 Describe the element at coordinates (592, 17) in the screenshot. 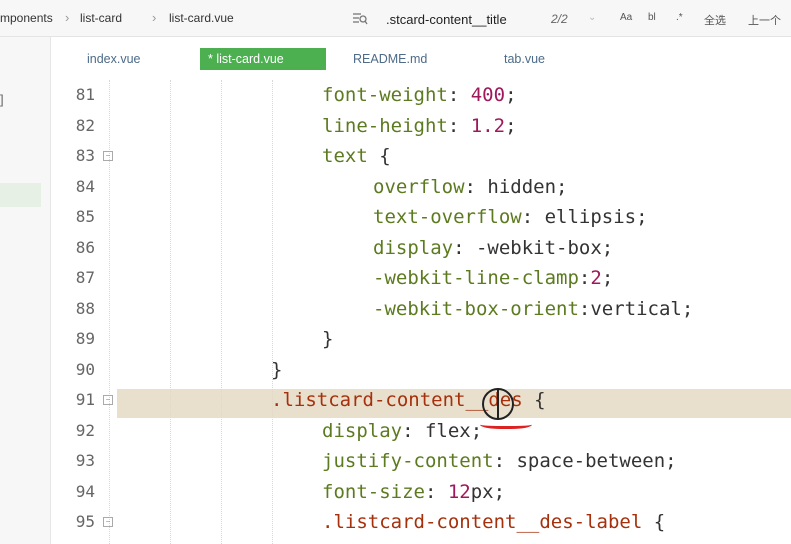

I see `chevron-down-icon: ⌄` at that location.